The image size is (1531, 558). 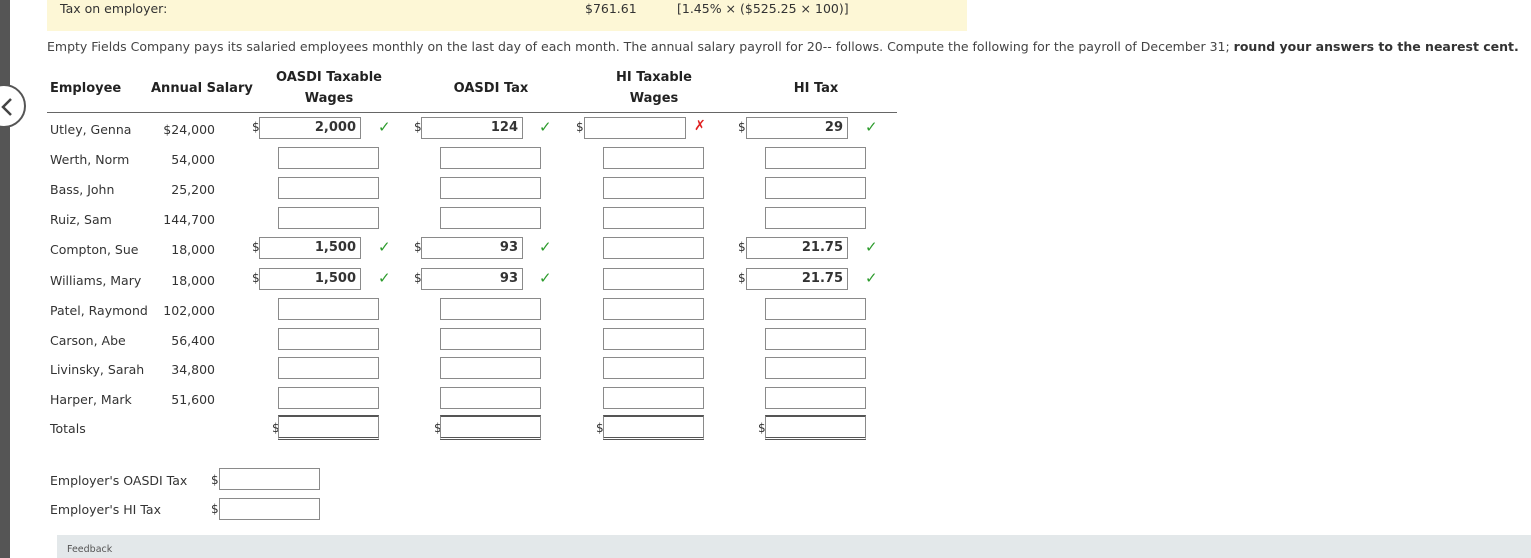 I want to click on employee-name: Compton, Sue, so click(x=94, y=249).